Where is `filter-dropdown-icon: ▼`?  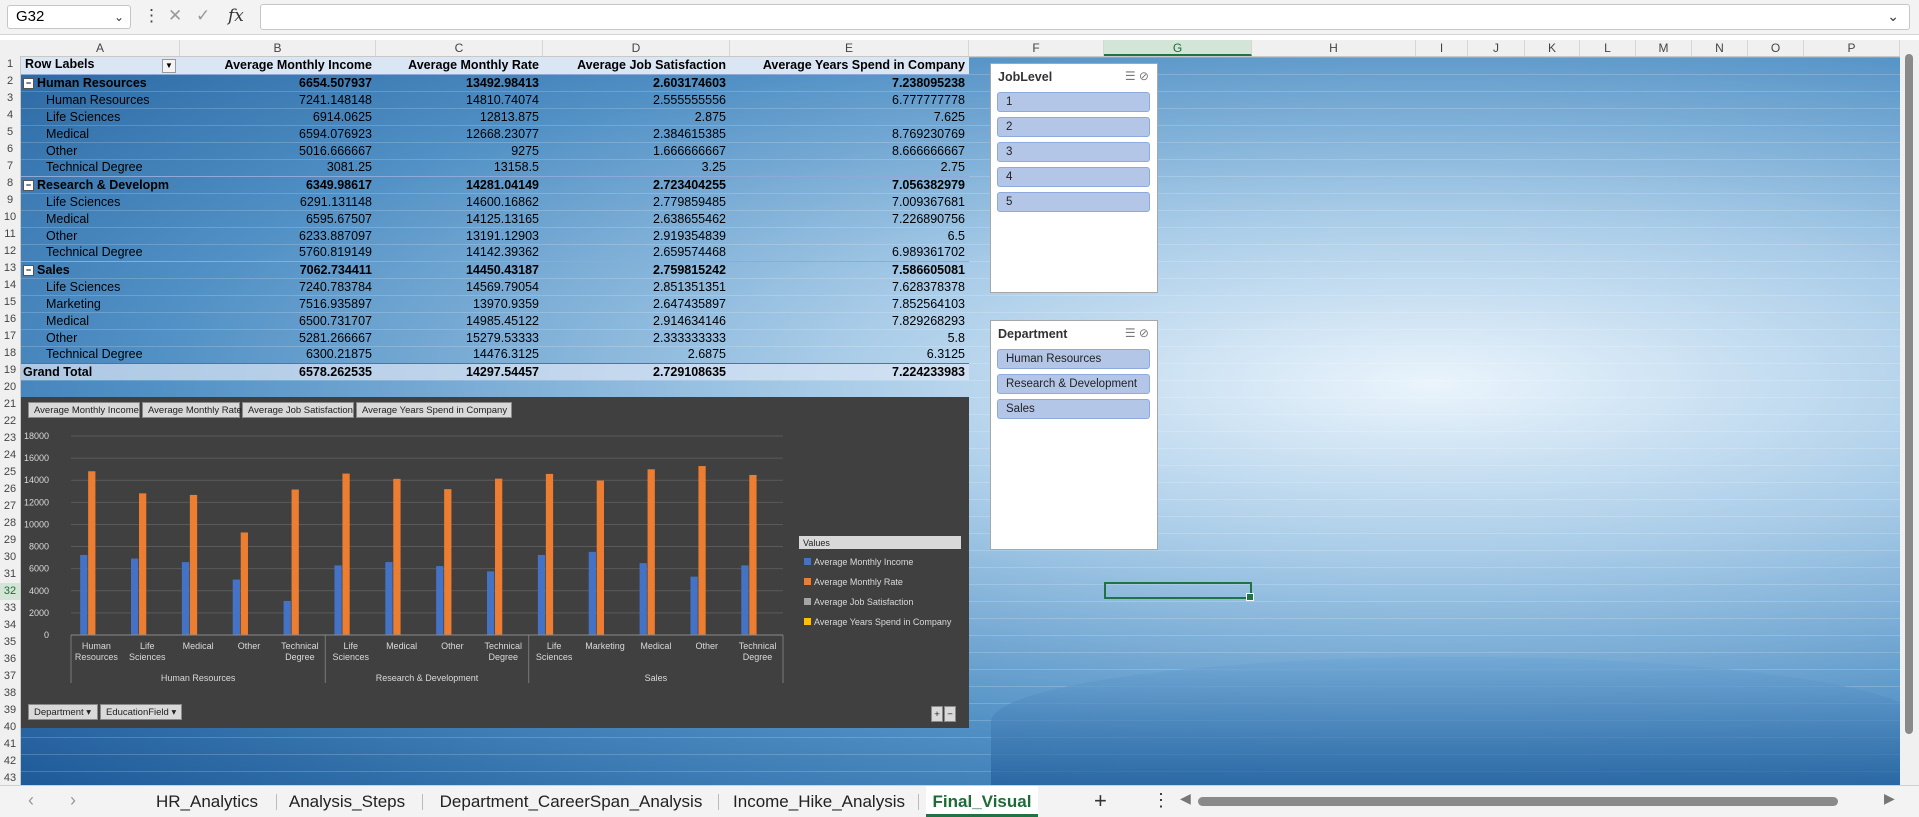
filter-dropdown-icon: ▼ is located at coordinates (169, 66).